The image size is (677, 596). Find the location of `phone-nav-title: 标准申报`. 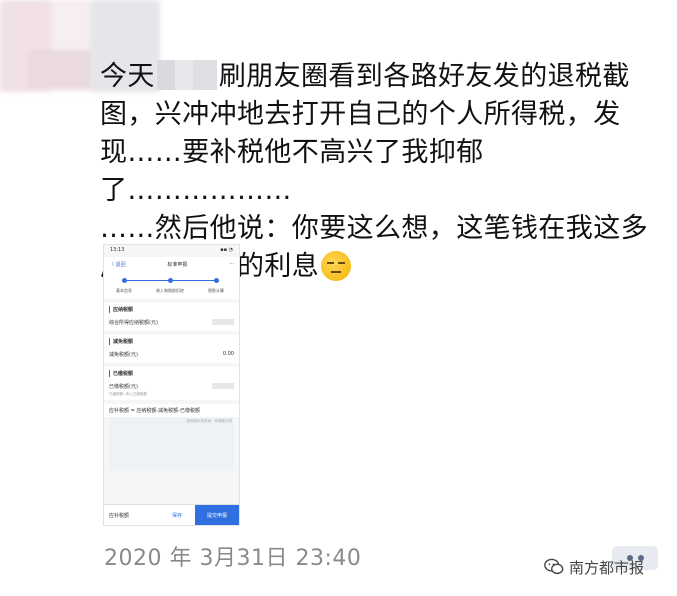

phone-nav-title: 标准申报 is located at coordinates (177, 264).